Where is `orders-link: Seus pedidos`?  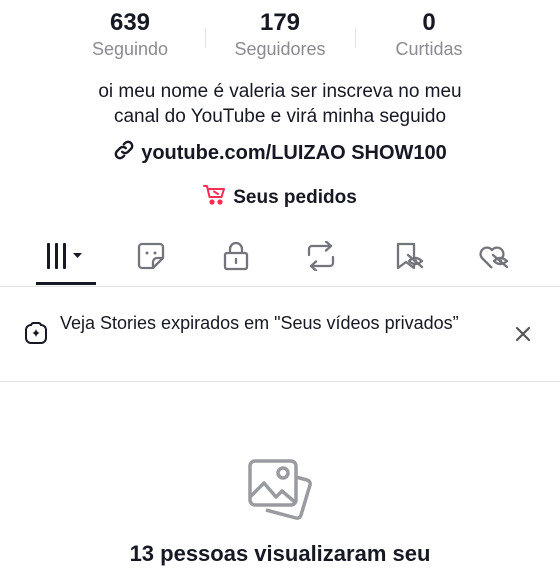 orders-link: Seus pedidos is located at coordinates (280, 198).